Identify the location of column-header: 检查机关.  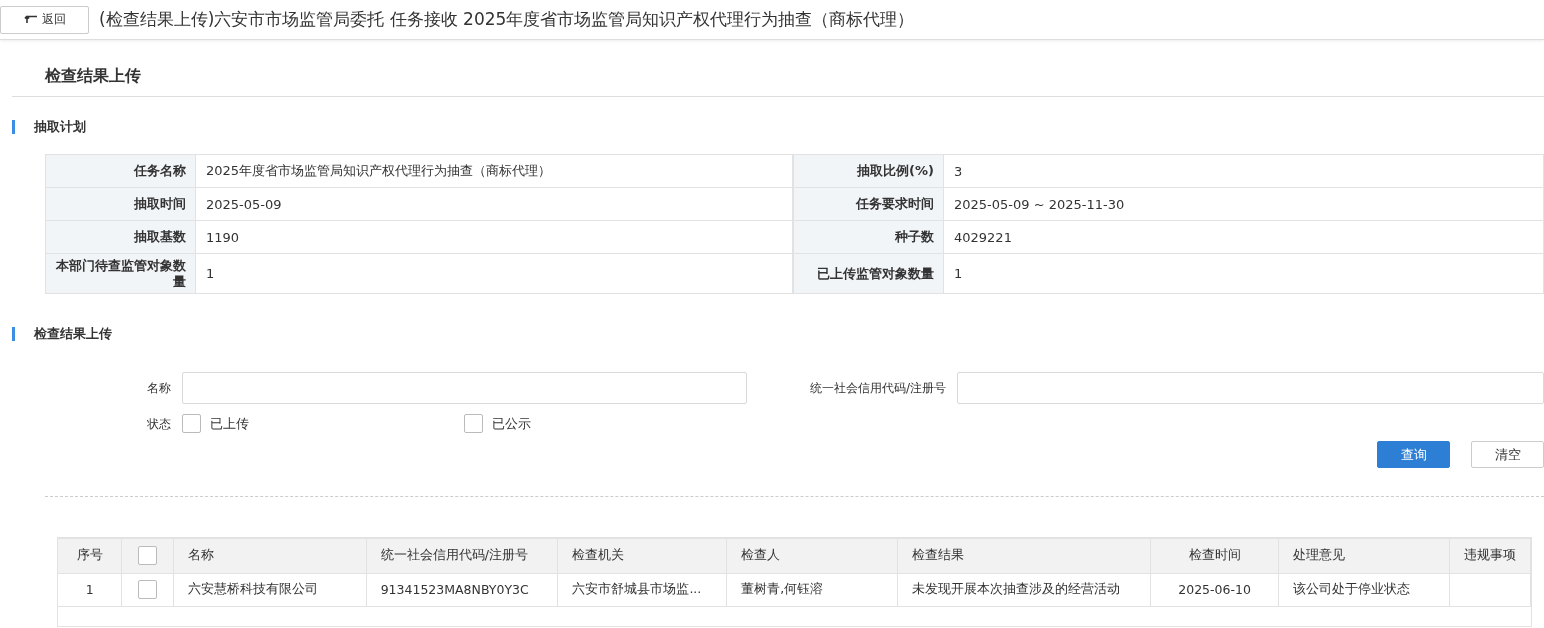
(598, 555).